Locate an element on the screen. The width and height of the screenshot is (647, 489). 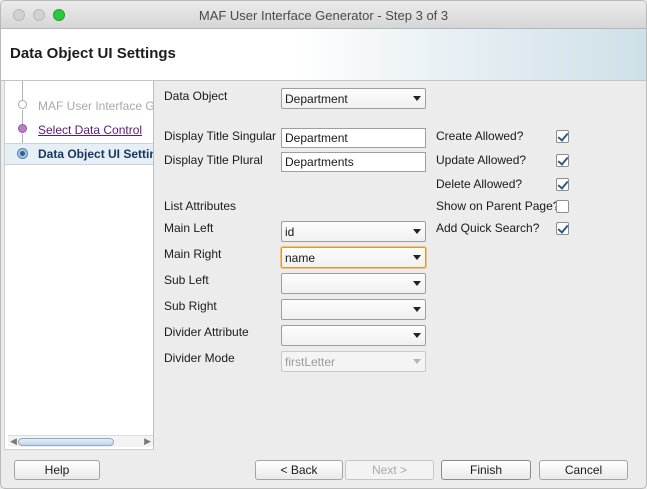
delete-allowed-checkbox is located at coordinates (562, 184).